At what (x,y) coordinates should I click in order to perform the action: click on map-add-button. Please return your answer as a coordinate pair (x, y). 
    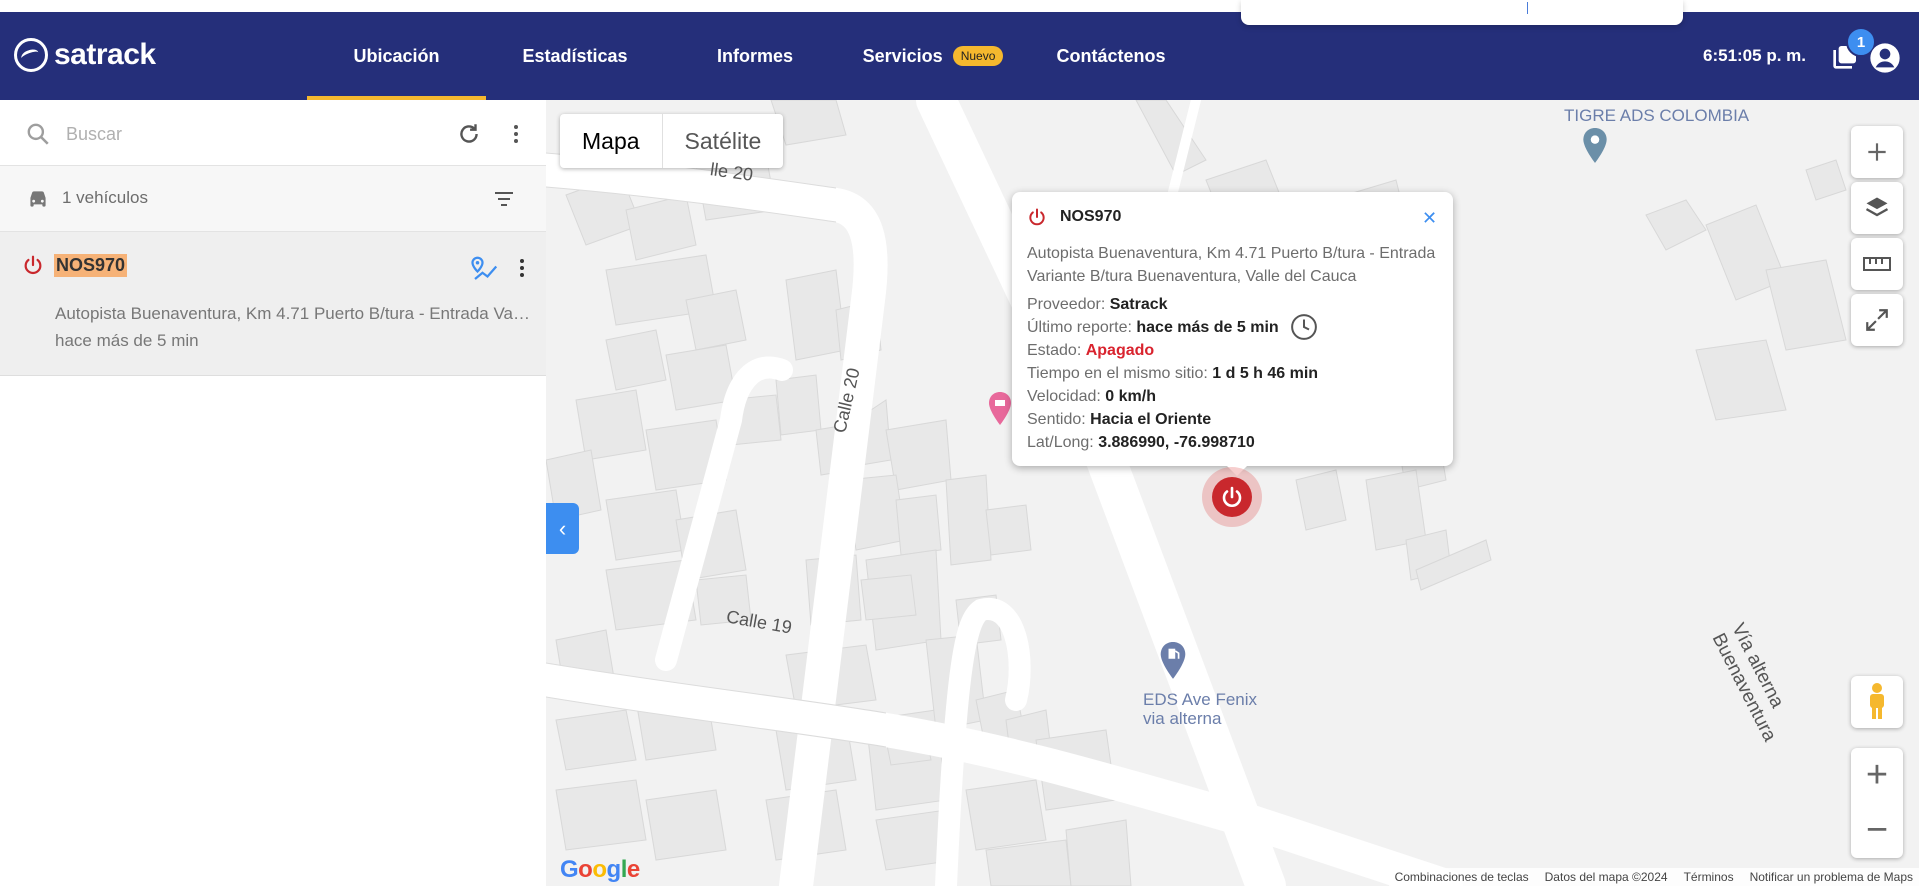
    Looking at the image, I should click on (1877, 152).